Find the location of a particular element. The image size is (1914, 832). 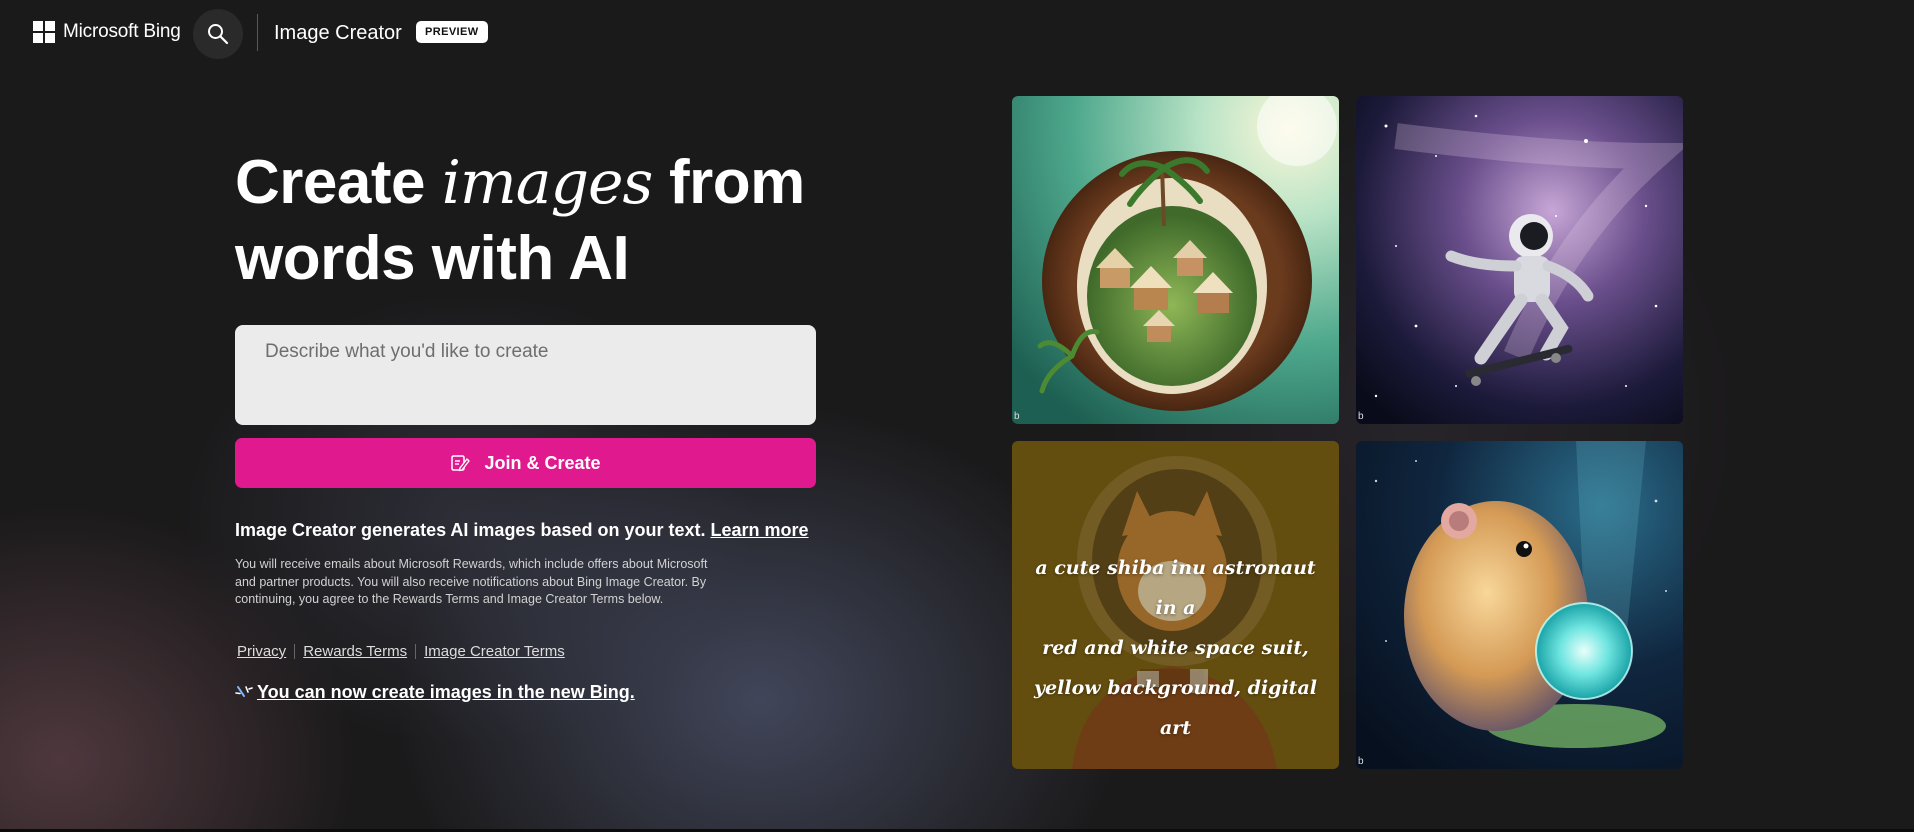

brand-name: Microsoft Bing is located at coordinates (122, 31).